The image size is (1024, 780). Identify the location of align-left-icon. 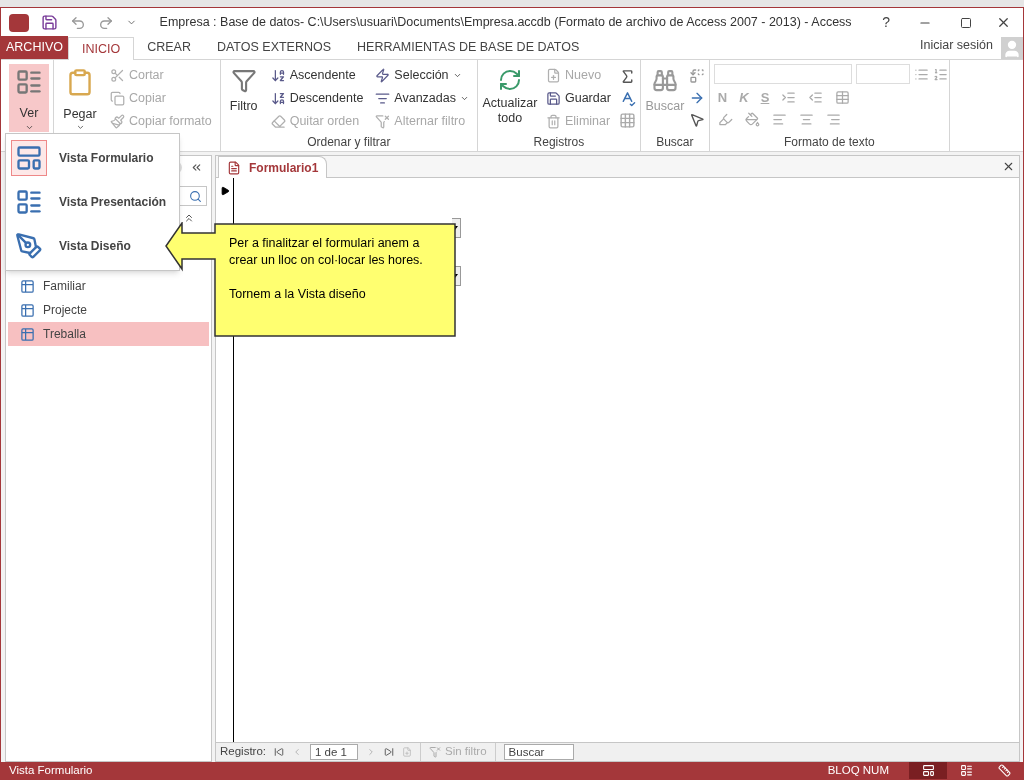
(779, 119).